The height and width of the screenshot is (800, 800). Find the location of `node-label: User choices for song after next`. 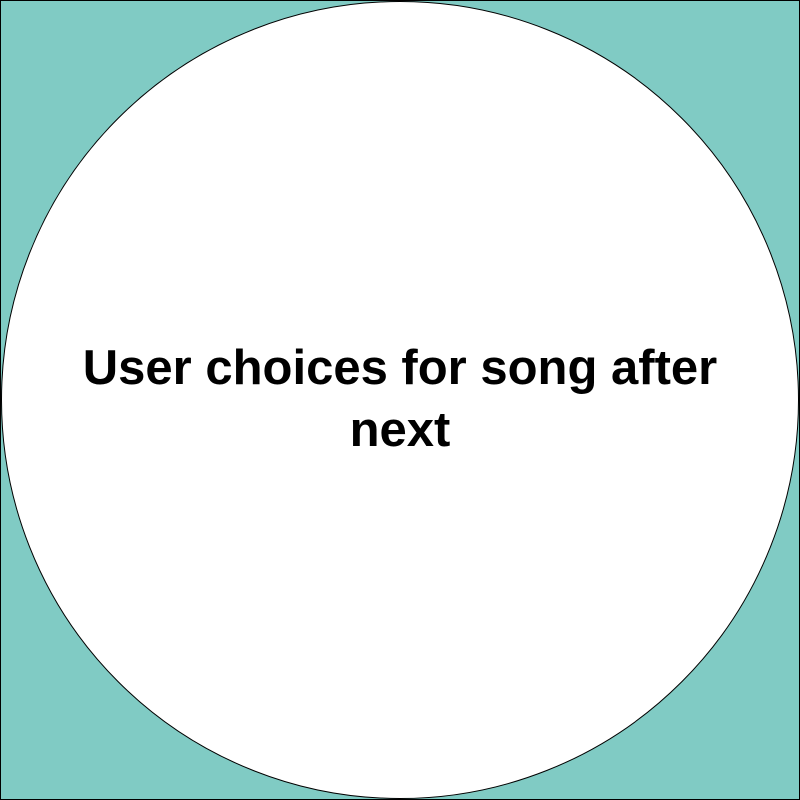

node-label: User choices for song after next is located at coordinates (400, 399).